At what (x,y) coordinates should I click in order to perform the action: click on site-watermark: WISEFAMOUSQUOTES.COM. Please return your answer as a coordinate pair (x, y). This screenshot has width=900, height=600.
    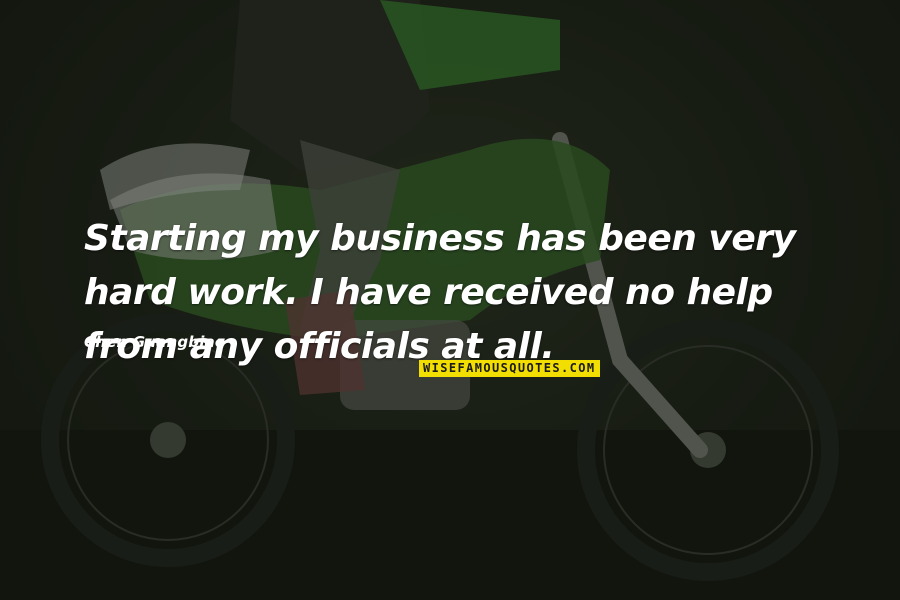
    Looking at the image, I should click on (509, 368).